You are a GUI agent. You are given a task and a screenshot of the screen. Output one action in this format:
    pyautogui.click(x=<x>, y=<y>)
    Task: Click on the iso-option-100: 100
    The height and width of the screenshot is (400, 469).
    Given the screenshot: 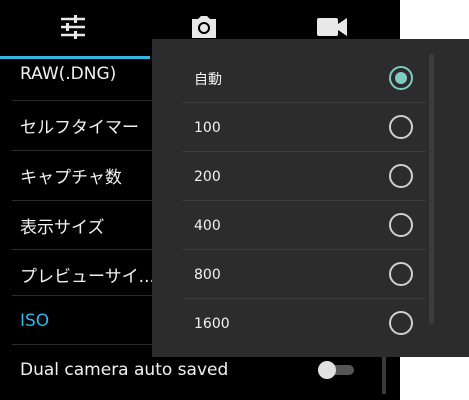 What is the action you would take?
    pyautogui.click(x=297, y=127)
    